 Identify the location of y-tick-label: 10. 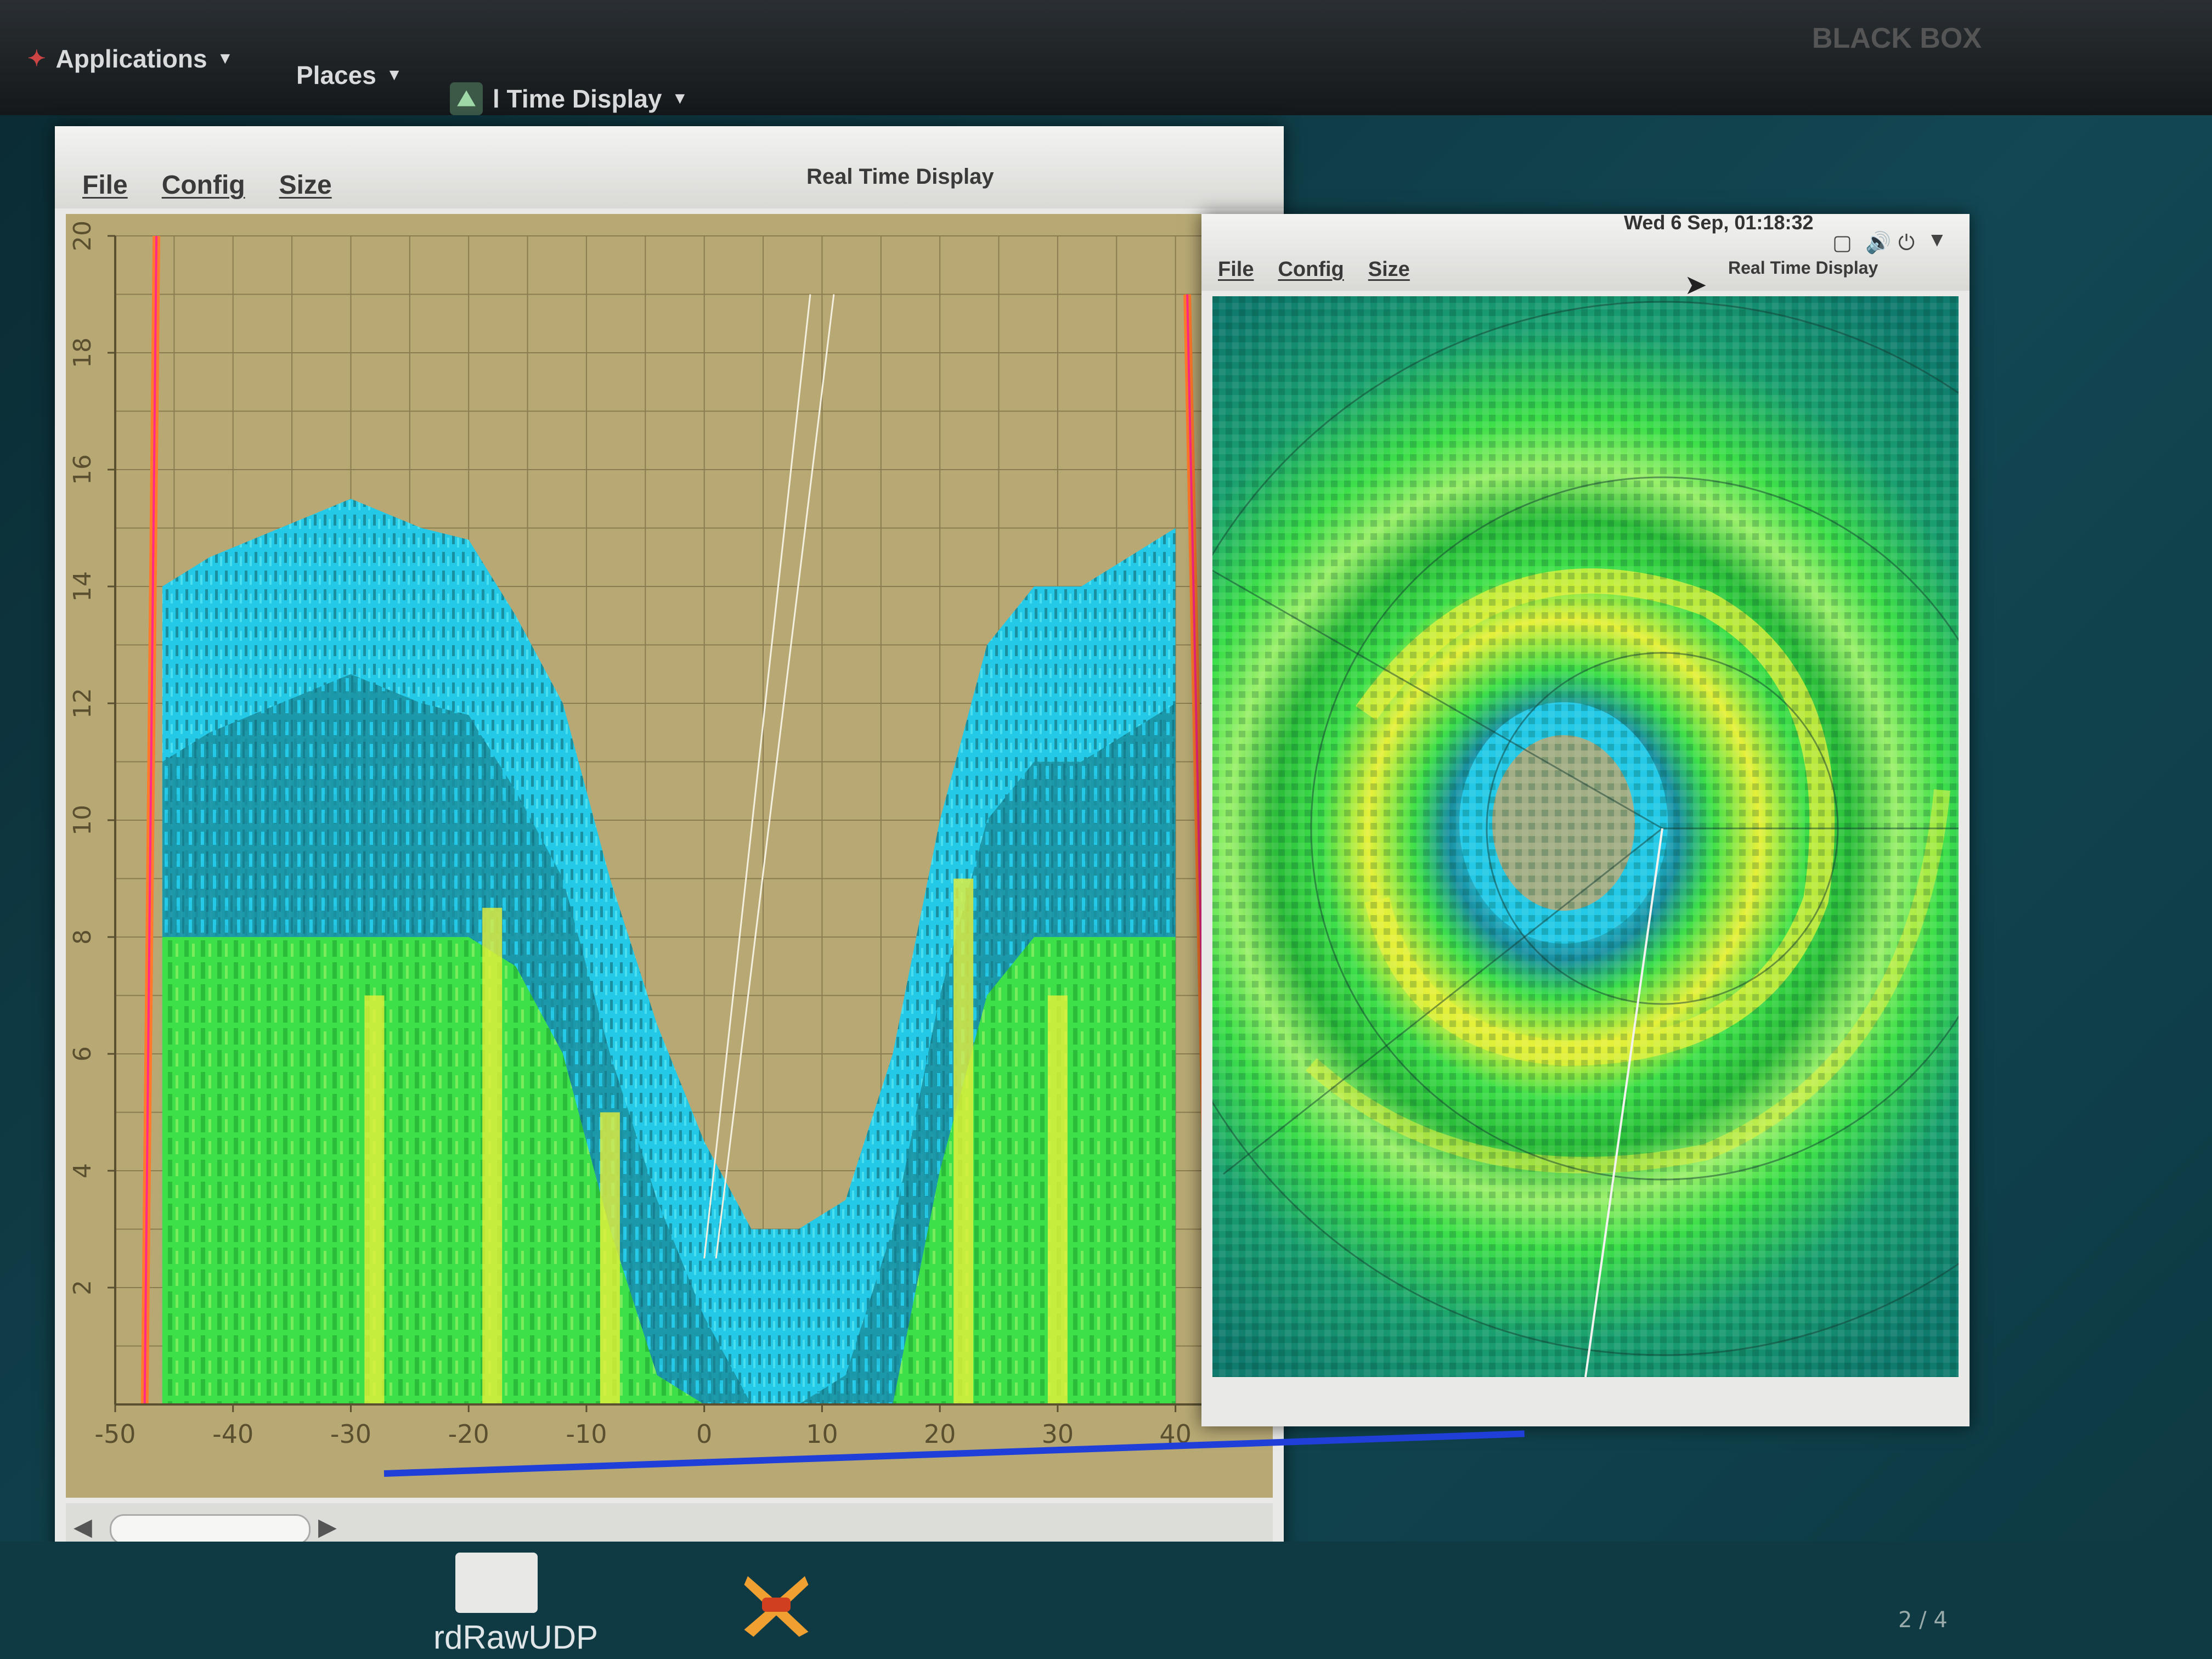
(83, 821).